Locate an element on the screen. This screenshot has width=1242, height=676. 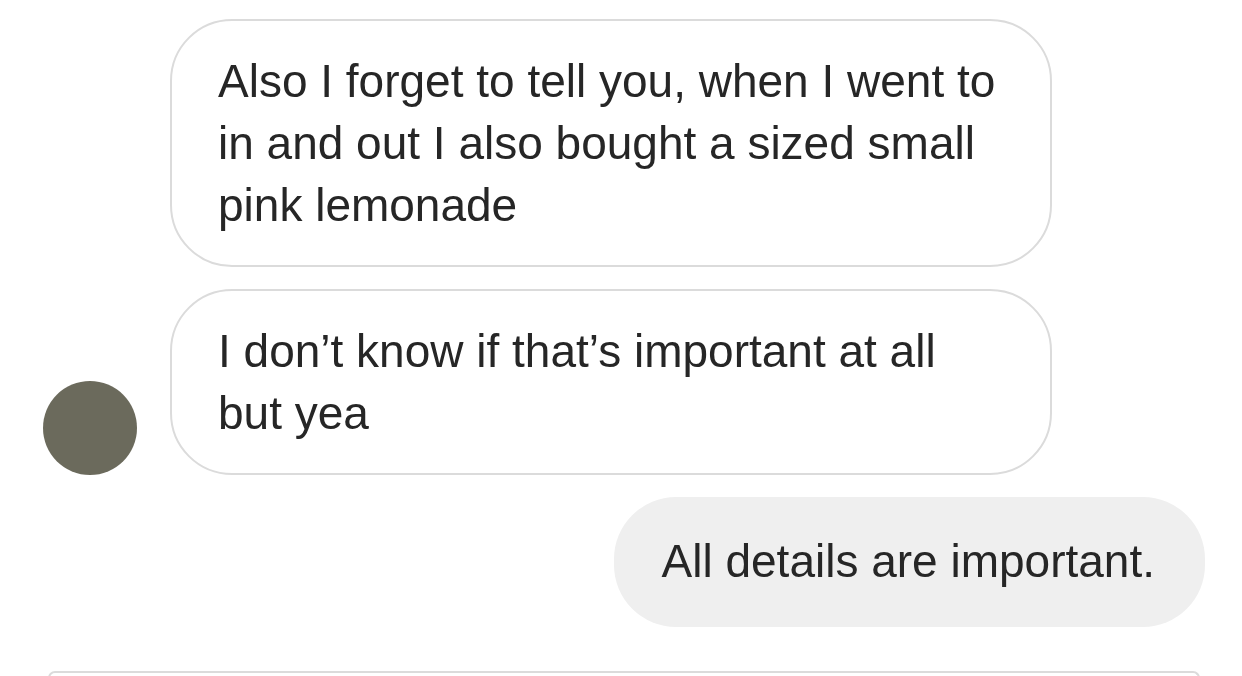
message-input-field is located at coordinates (624, 673).